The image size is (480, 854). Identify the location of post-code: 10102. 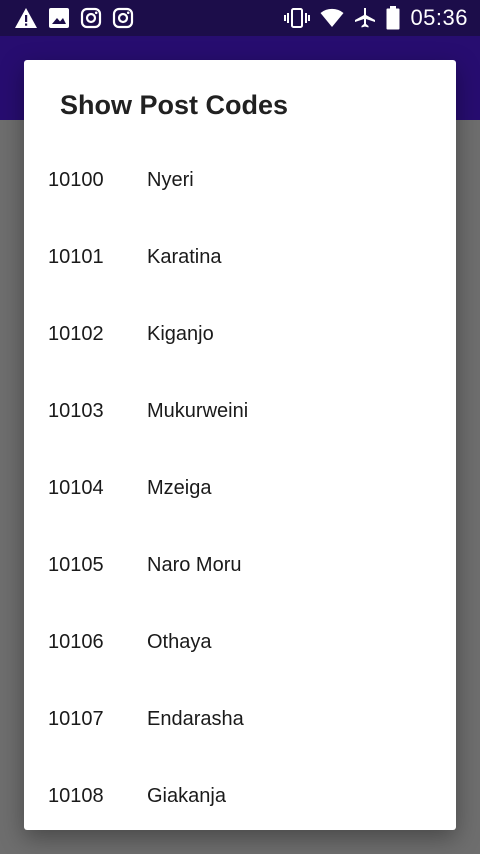
(76, 334).